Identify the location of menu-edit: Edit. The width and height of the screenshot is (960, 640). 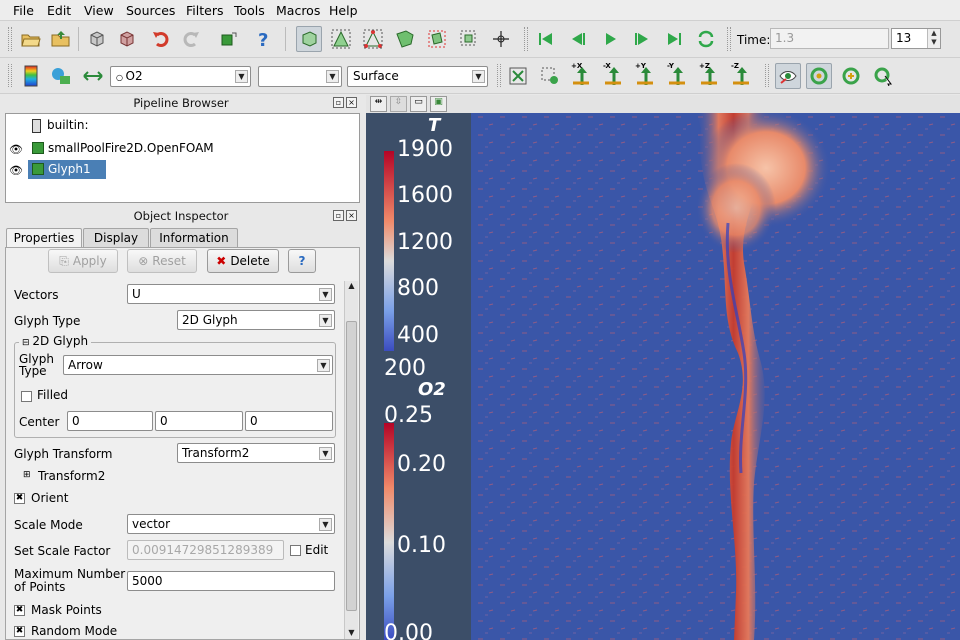
(59, 10).